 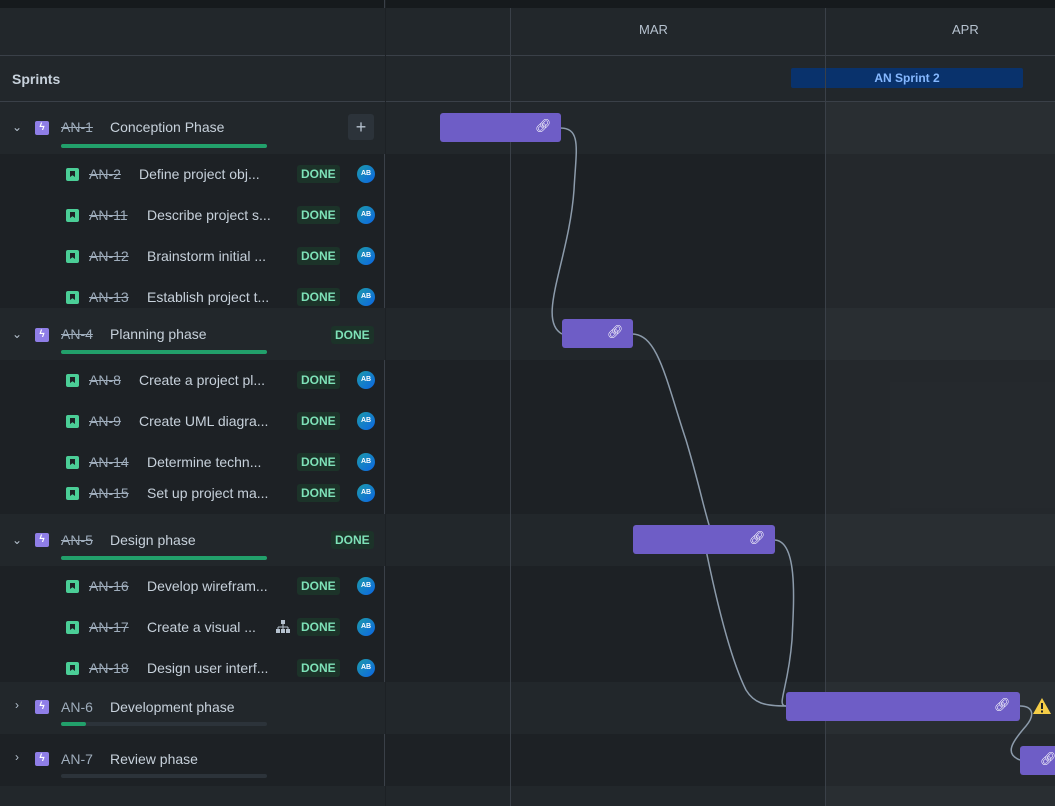 What do you see at coordinates (109, 297) in the screenshot?
I see `issue-key: AN-13` at bounding box center [109, 297].